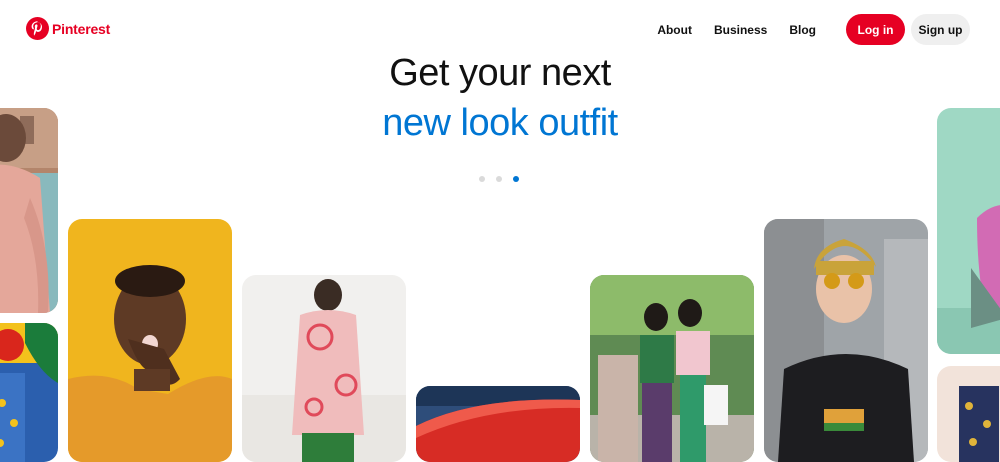 The height and width of the screenshot is (462, 1000). What do you see at coordinates (37, 28) in the screenshot?
I see `pinterest-p-icon` at bounding box center [37, 28].